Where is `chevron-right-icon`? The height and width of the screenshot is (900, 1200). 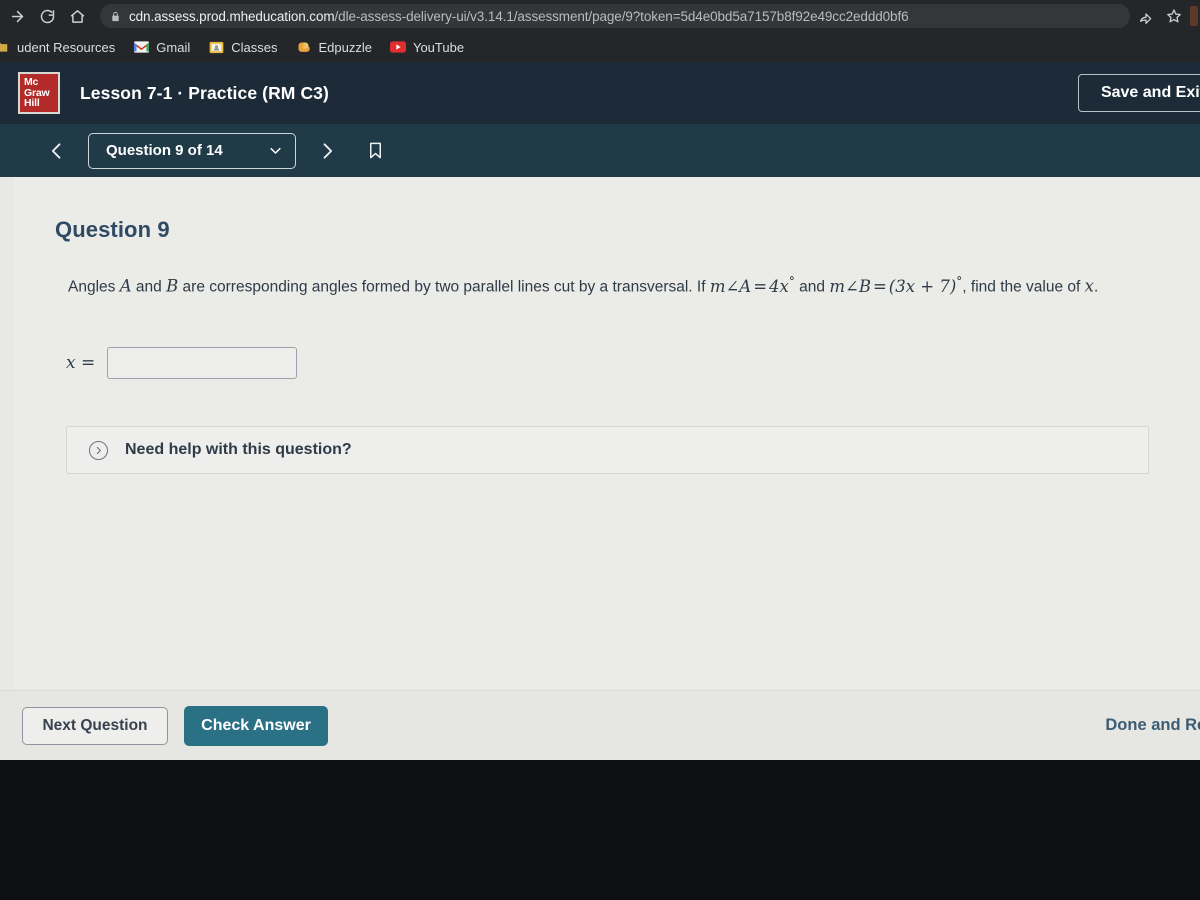 chevron-right-icon is located at coordinates (327, 151).